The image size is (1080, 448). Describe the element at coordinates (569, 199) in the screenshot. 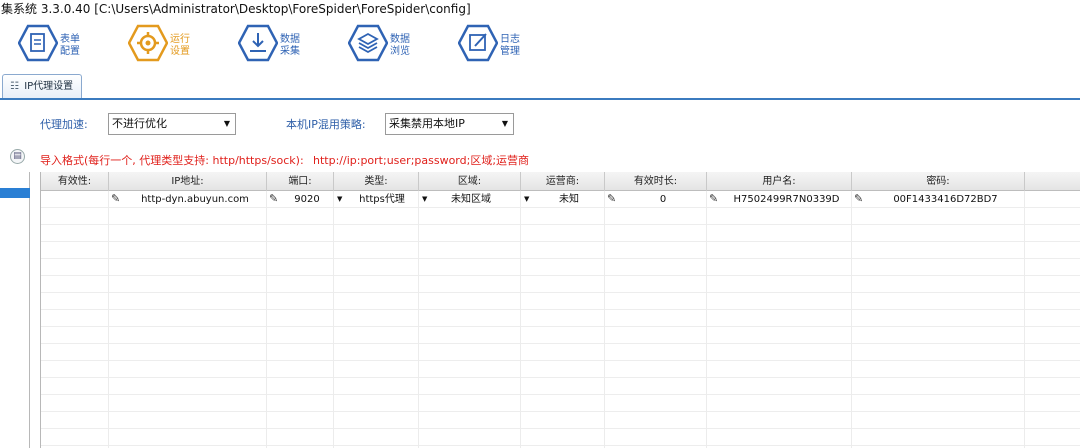

I see `cell-isp: 未知` at that location.